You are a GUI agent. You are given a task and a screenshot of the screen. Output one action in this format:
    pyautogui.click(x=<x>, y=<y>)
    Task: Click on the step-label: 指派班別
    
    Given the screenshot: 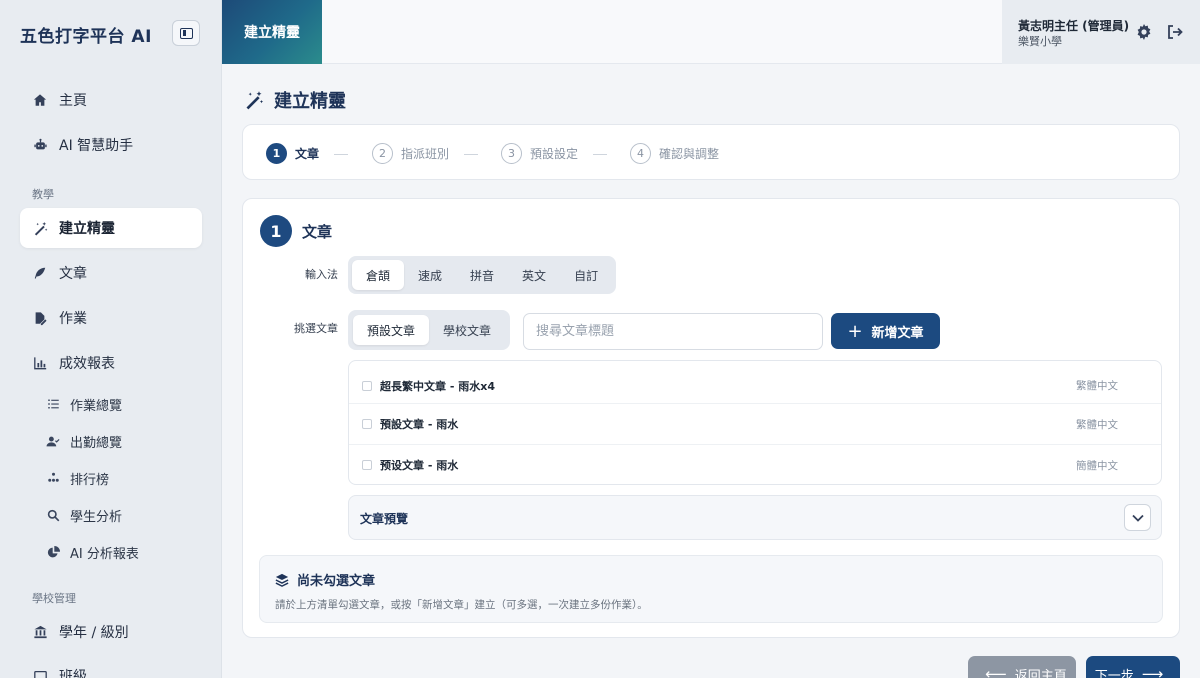 What is the action you would take?
    pyautogui.click(x=425, y=154)
    